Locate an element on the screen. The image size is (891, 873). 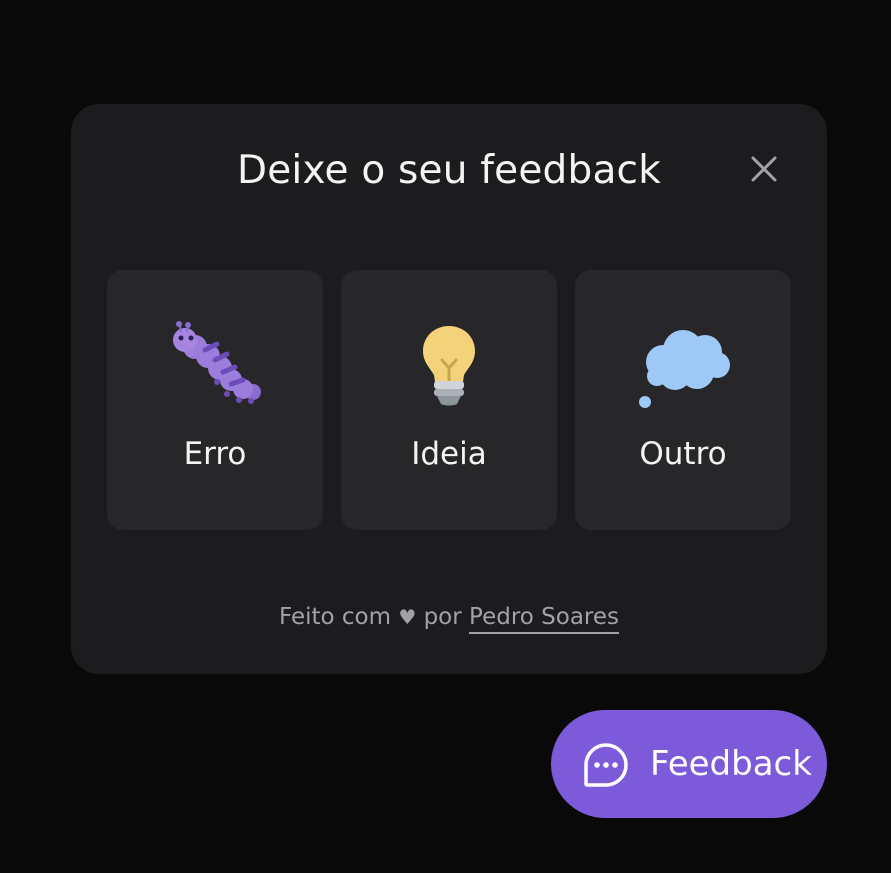
heart-icon: ♥ is located at coordinates (407, 617).